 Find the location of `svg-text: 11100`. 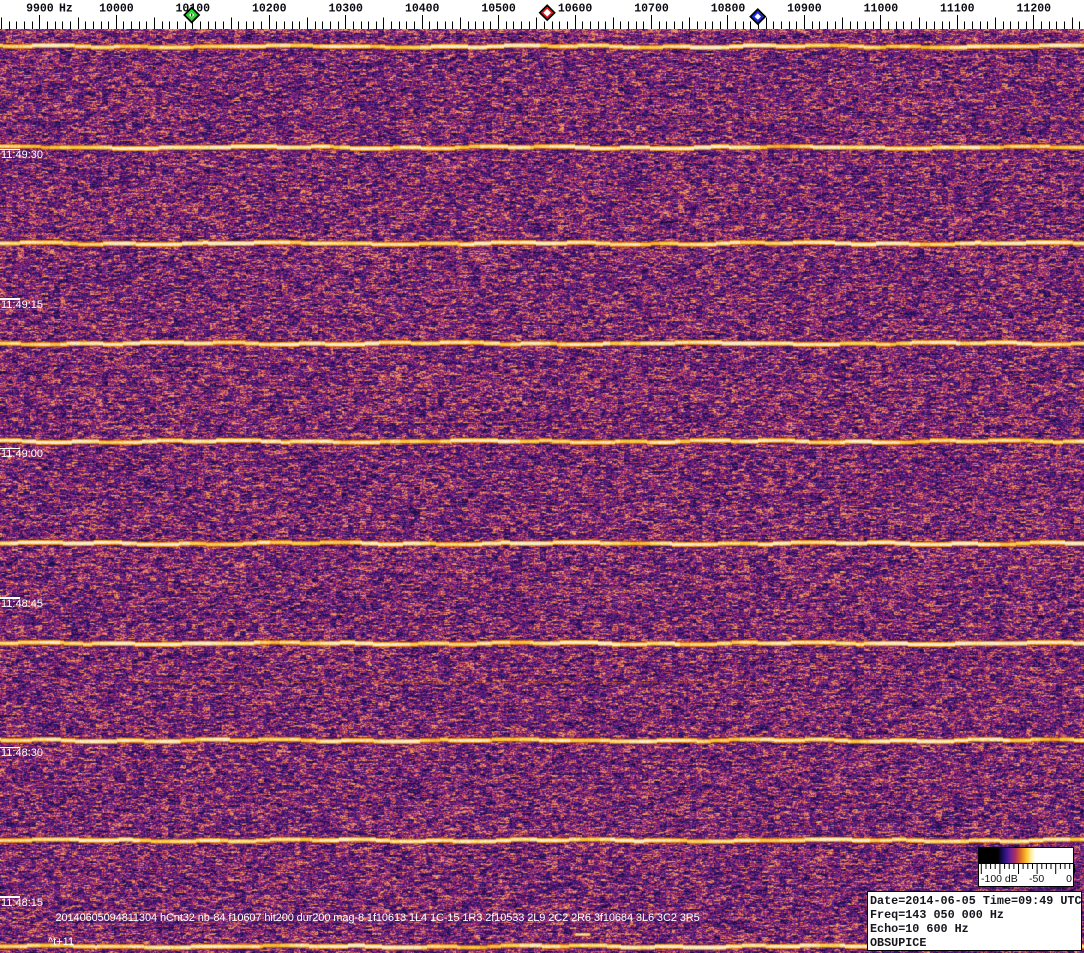

svg-text: 11100 is located at coordinates (957, 9).